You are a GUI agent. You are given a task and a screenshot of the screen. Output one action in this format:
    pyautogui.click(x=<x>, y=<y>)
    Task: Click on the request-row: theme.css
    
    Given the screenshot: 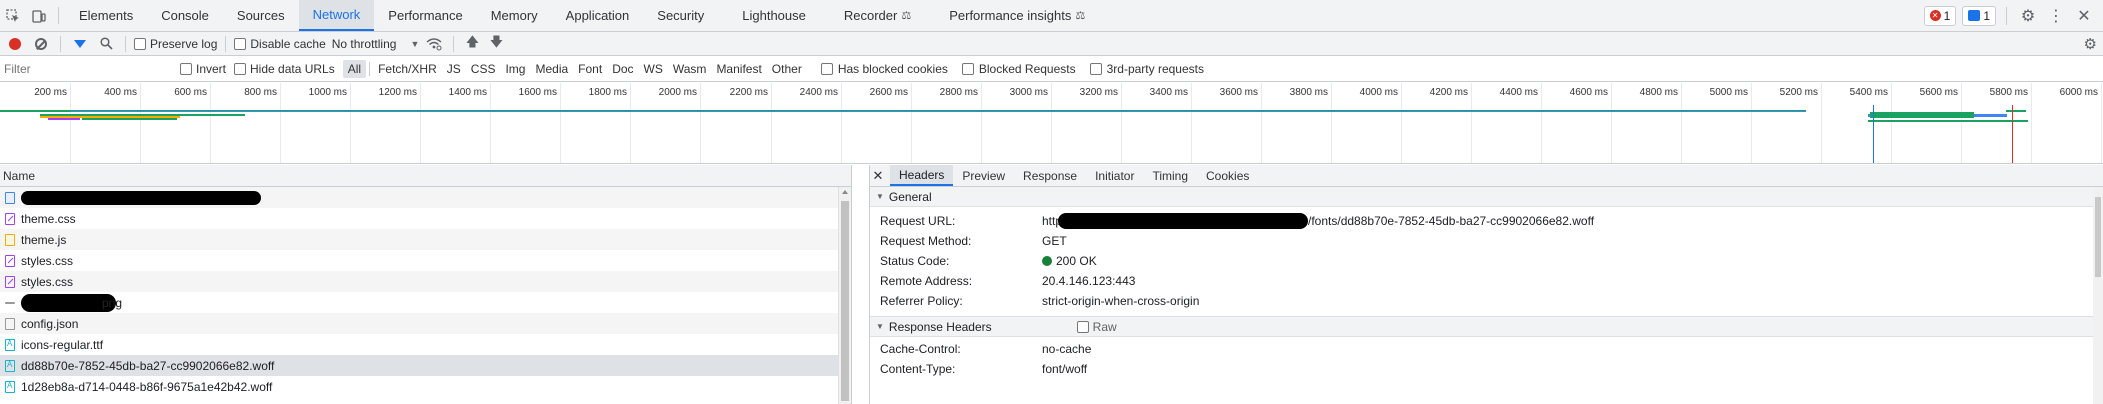 What is the action you would take?
    pyautogui.click(x=425, y=218)
    